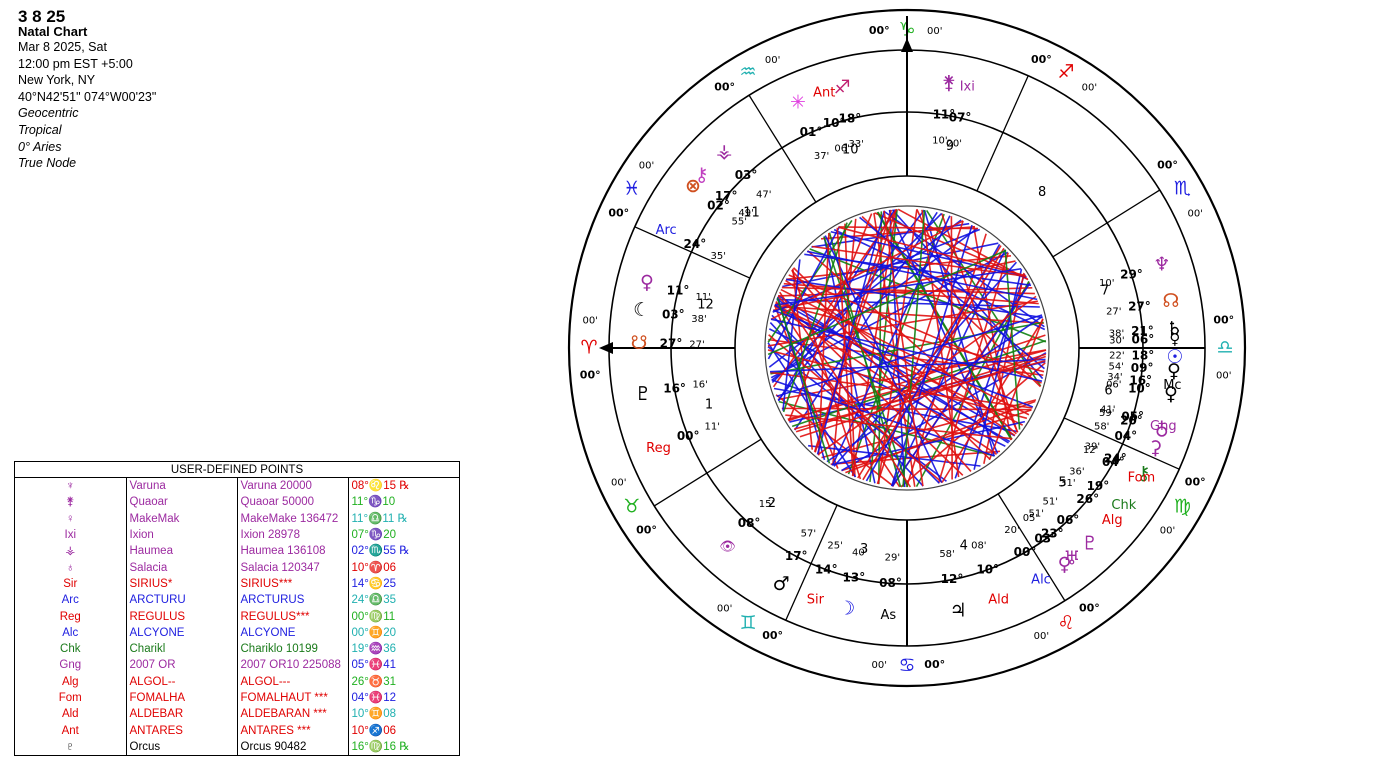  Describe the element at coordinates (699, 384) in the screenshot. I see `planet-minute: 16'` at that location.